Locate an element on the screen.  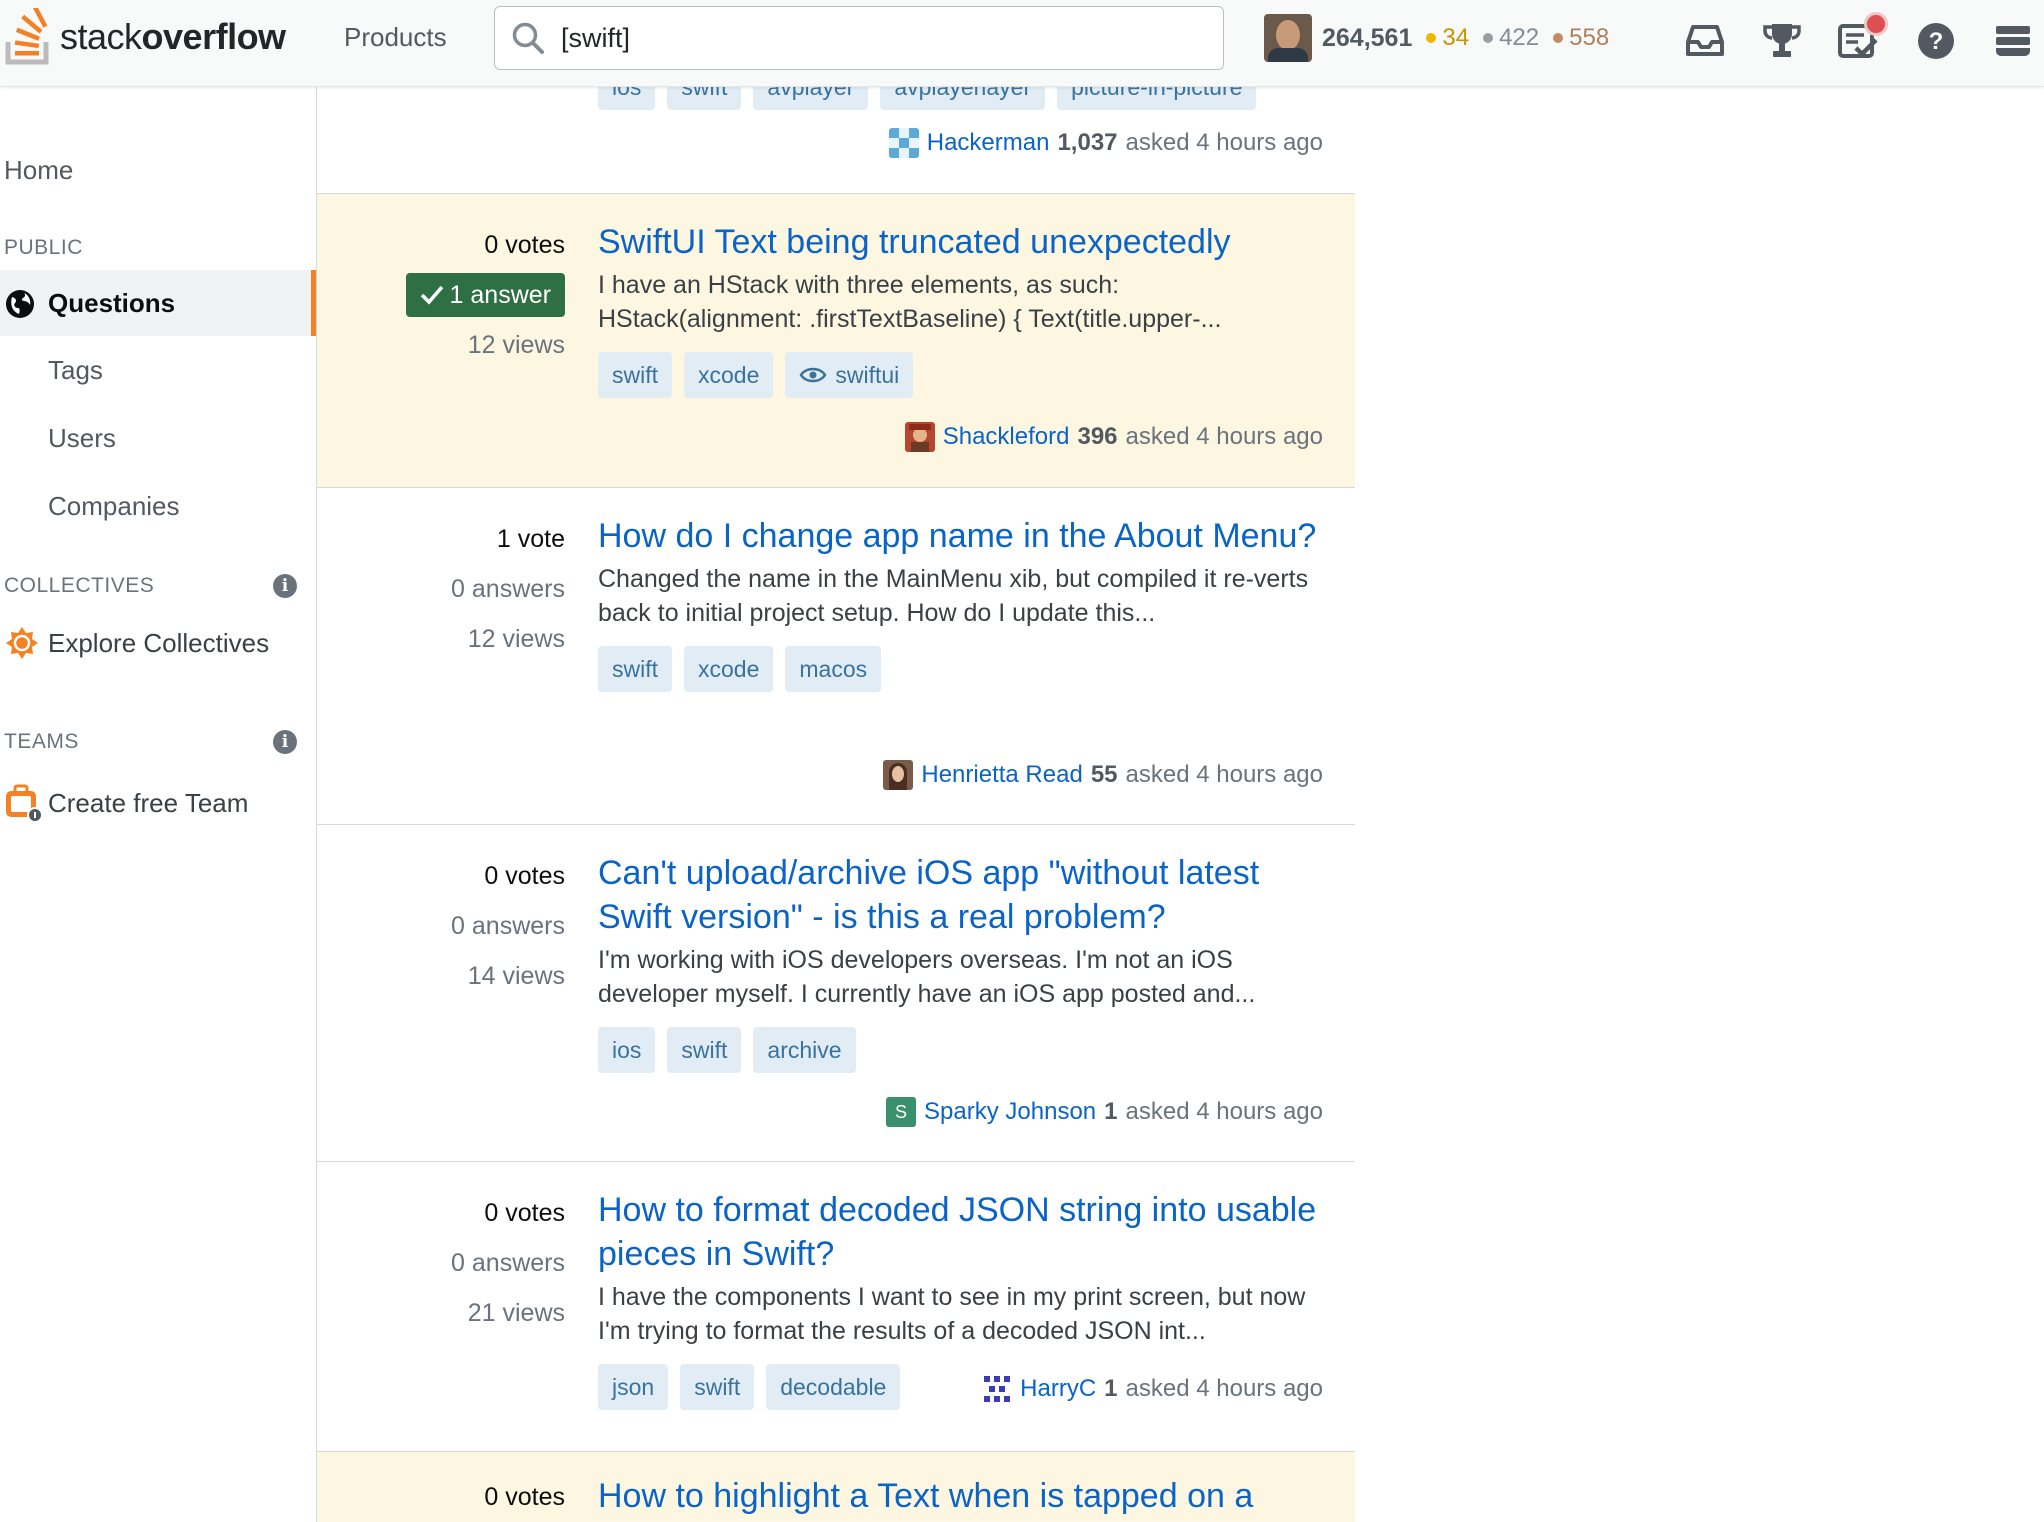
user-avatar is located at coordinates (1288, 38).